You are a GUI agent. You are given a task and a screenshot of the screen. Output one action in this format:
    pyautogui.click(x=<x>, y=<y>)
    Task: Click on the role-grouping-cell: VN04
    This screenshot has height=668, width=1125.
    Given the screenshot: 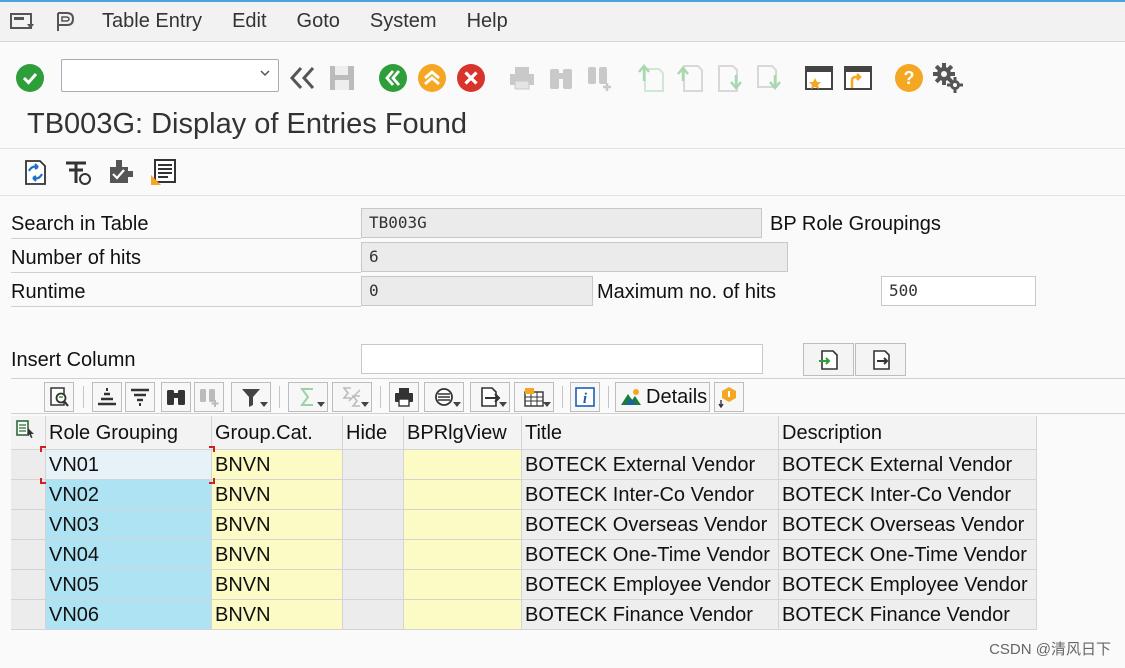 What is the action you would take?
    pyautogui.click(x=129, y=555)
    